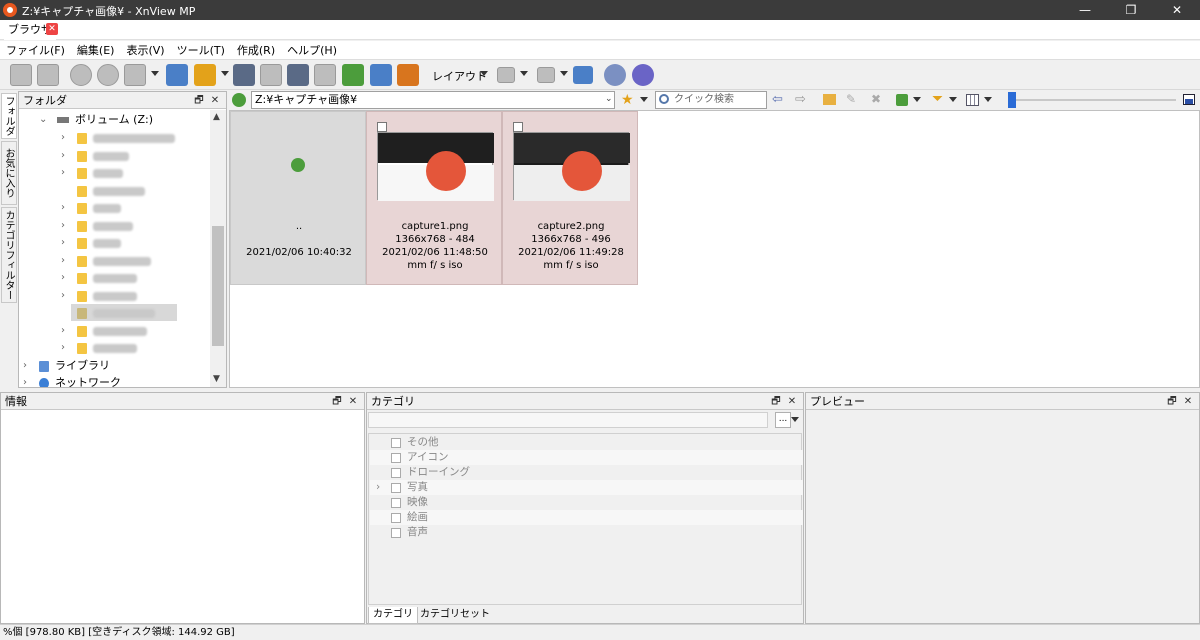 This screenshot has height=640, width=1200. What do you see at coordinates (902, 100) in the screenshot?
I see `sort-icon` at bounding box center [902, 100].